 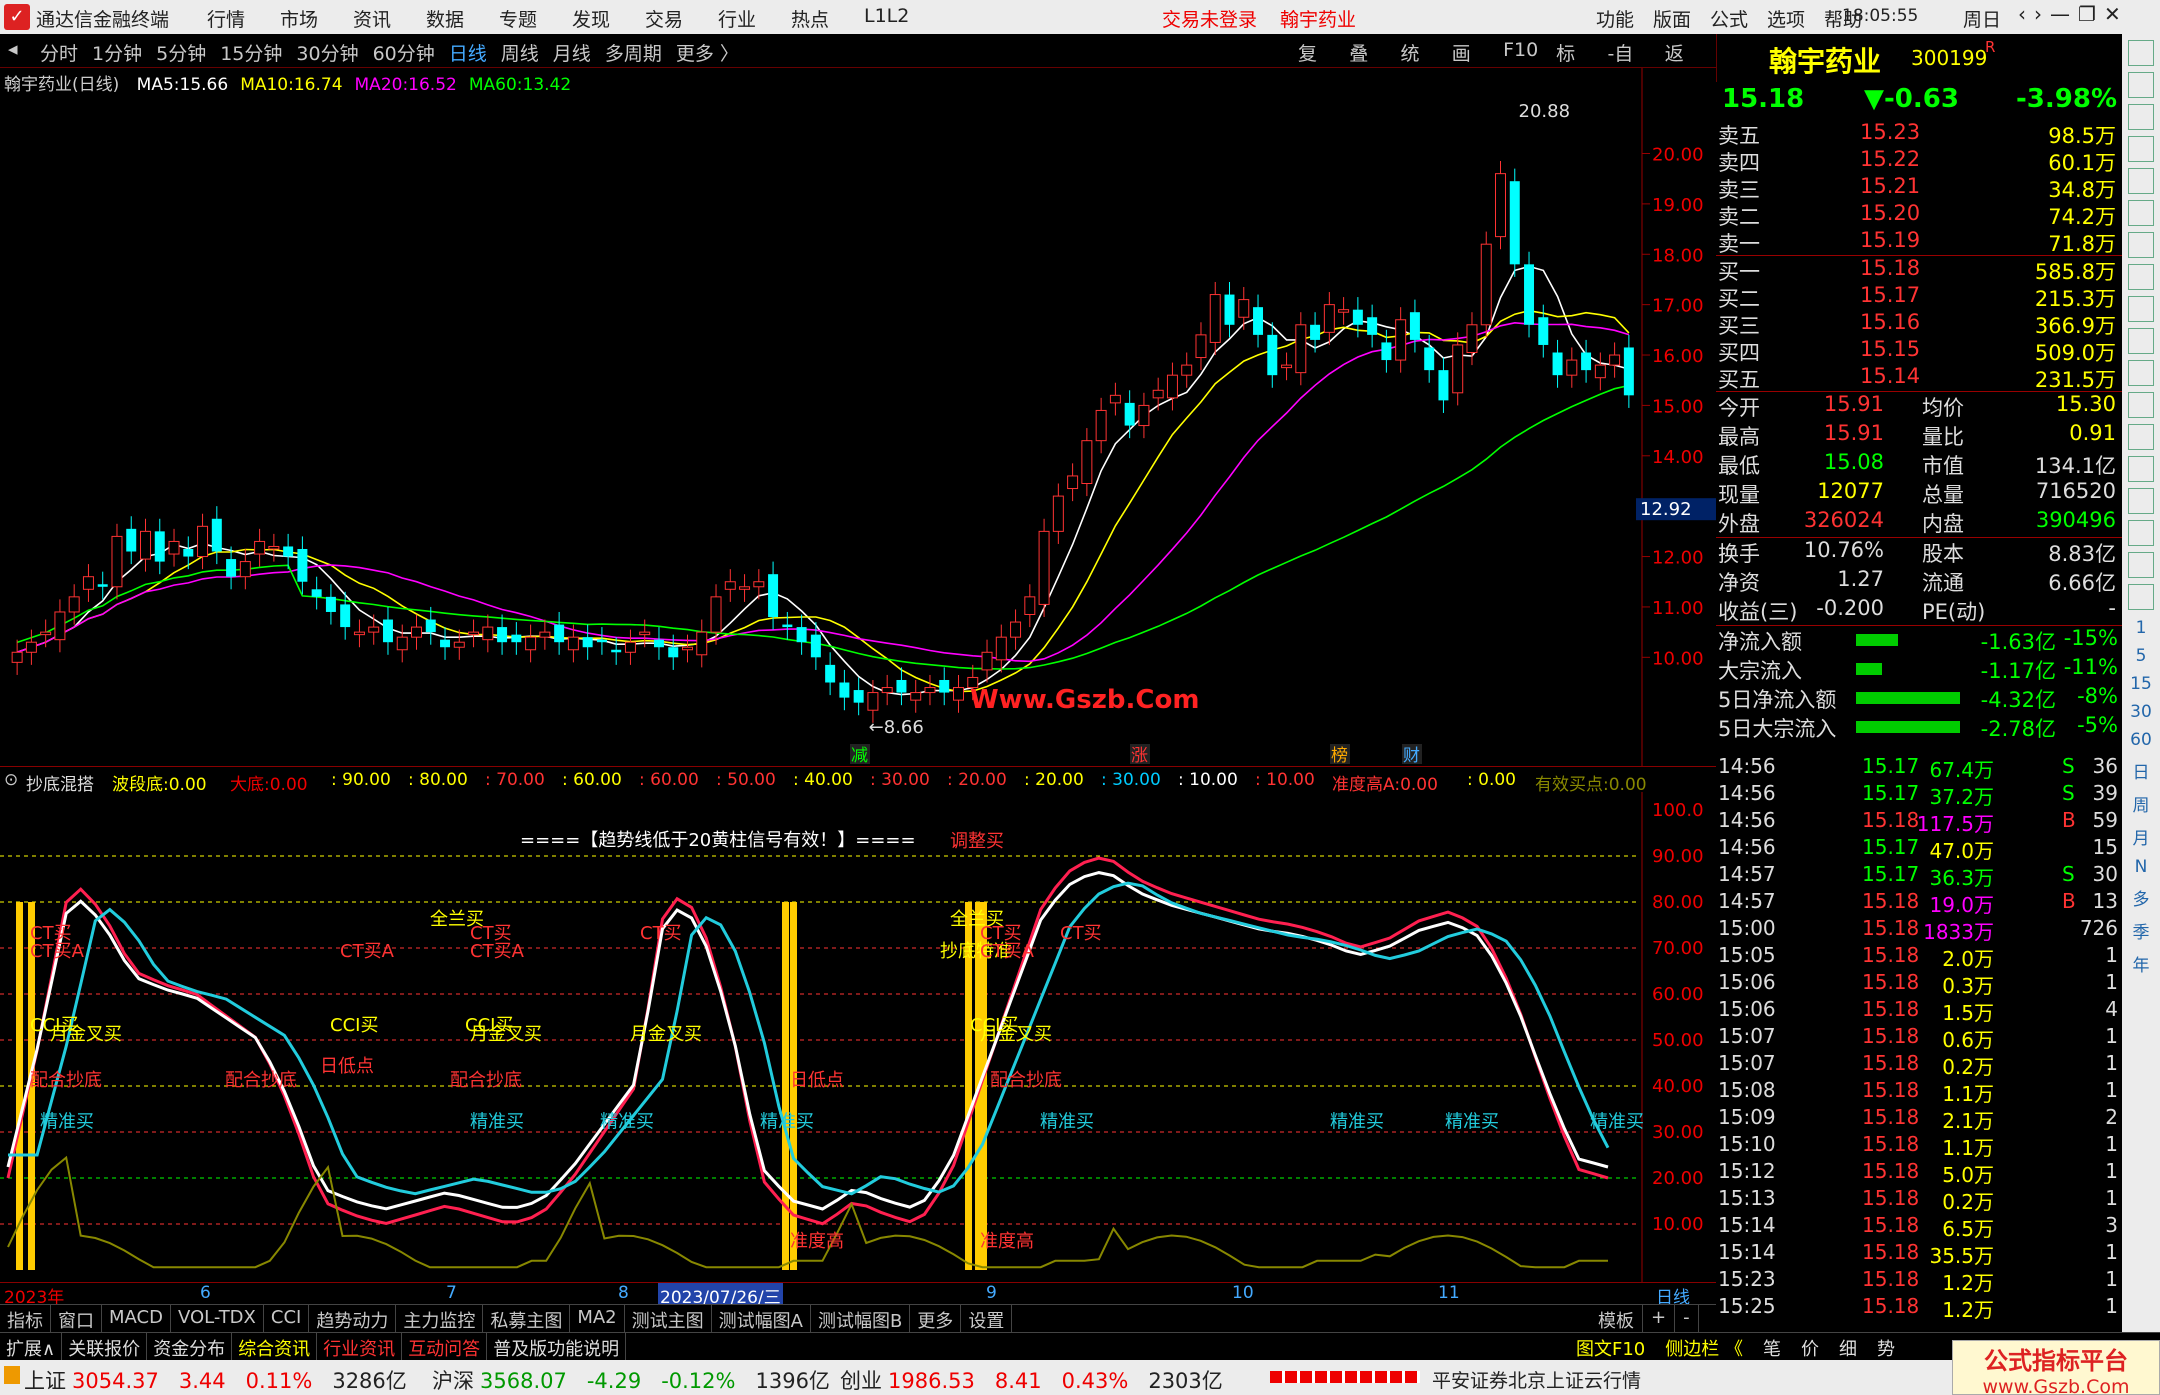 I want to click on menu-item: 数据, so click(x=462, y=18).